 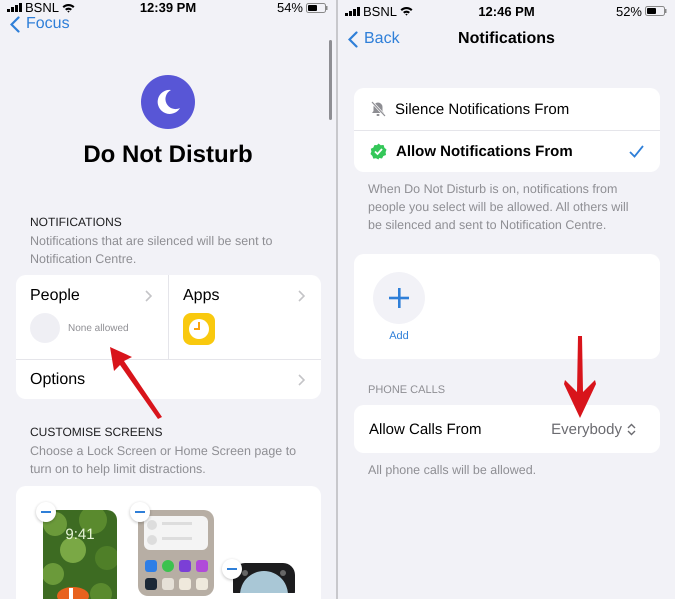 What do you see at coordinates (80, 534) in the screenshot?
I see `lock-screen-time: 9:41` at bounding box center [80, 534].